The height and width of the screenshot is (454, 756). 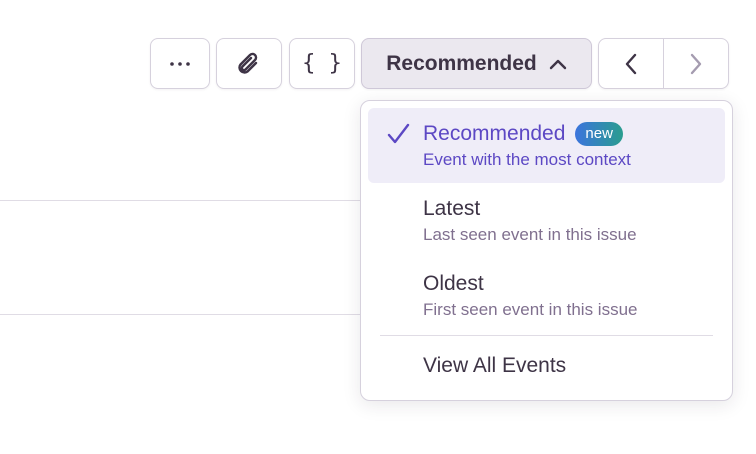 I want to click on menu-item-title: Latest, so click(x=452, y=208).